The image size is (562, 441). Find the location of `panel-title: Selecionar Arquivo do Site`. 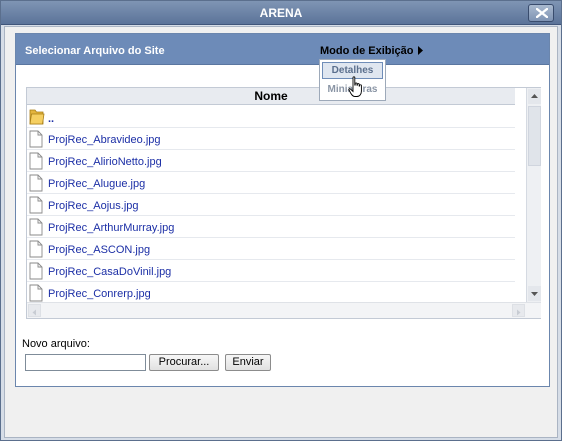

panel-title: Selecionar Arquivo do Site is located at coordinates (95, 51).